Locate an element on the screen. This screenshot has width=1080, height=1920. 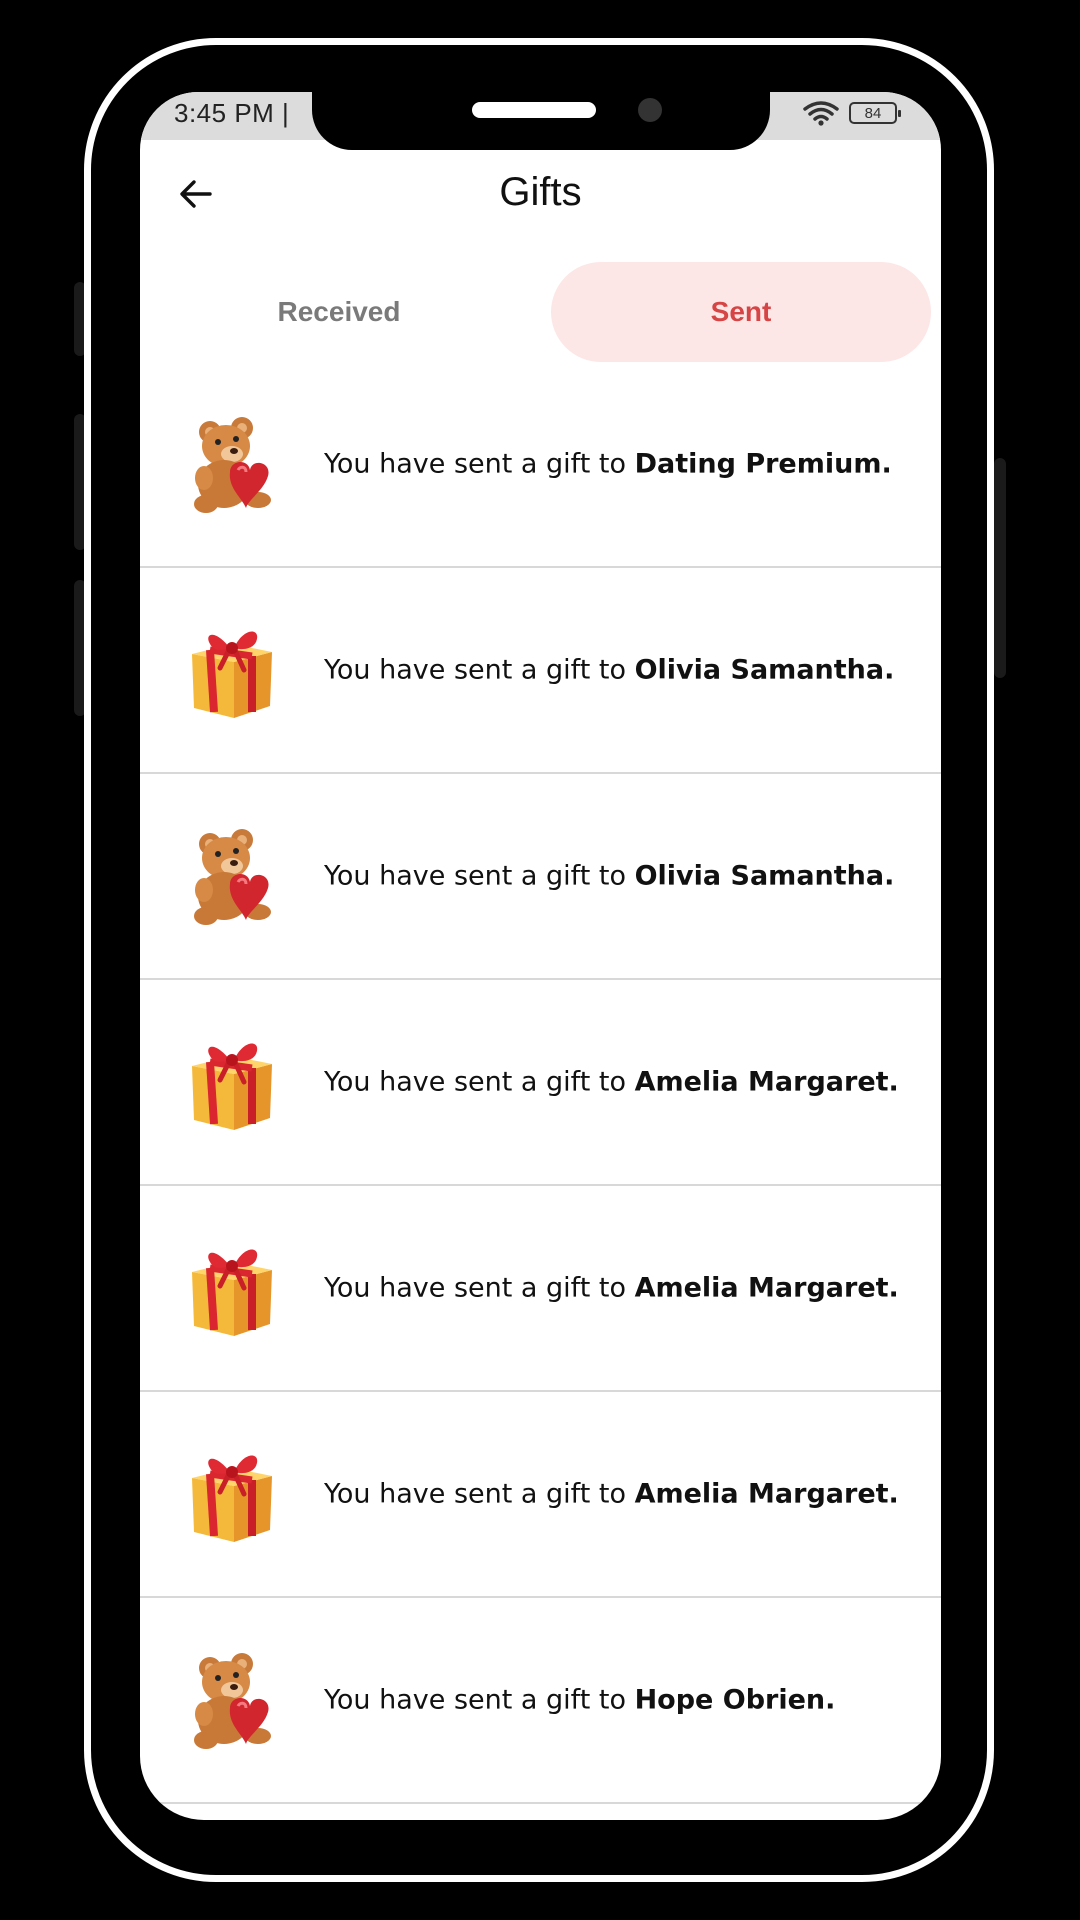
app-header: Gifts is located at coordinates (540, 198).